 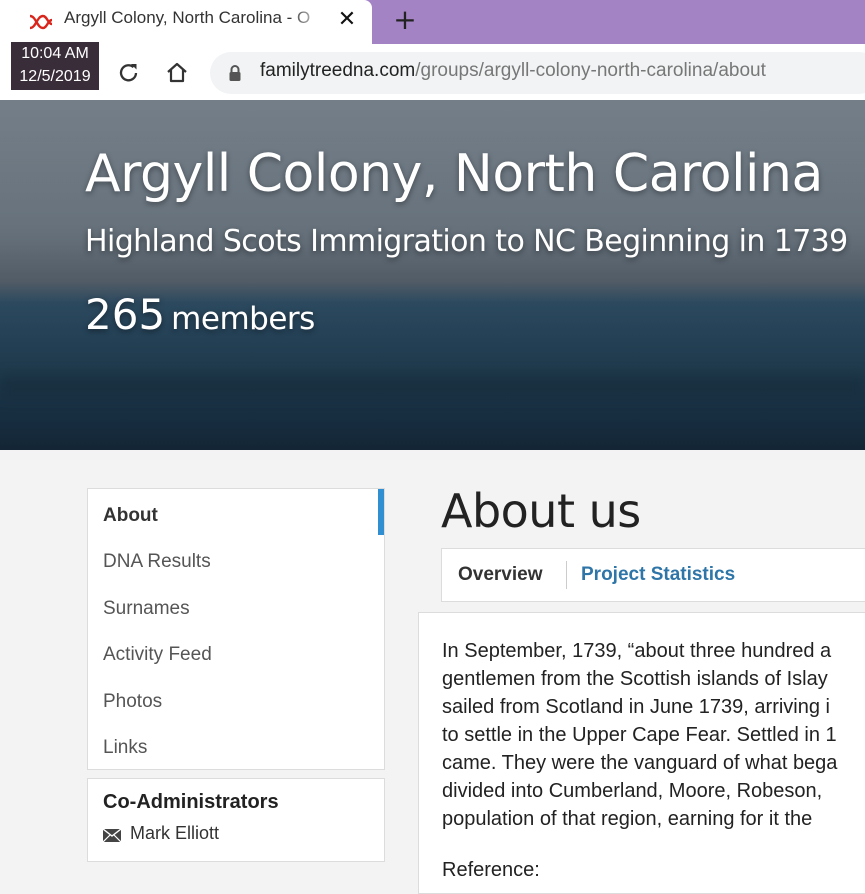 What do you see at coordinates (132, 702) in the screenshot?
I see `sidebar-item-photos: Photos` at bounding box center [132, 702].